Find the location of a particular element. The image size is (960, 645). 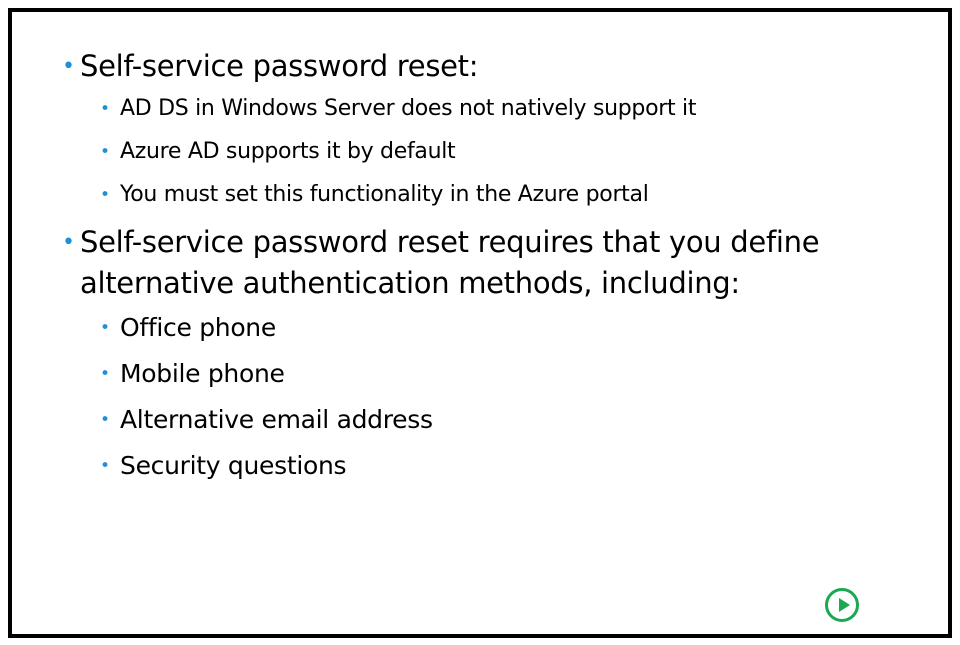

play-triangle-icon is located at coordinates (844, 605).